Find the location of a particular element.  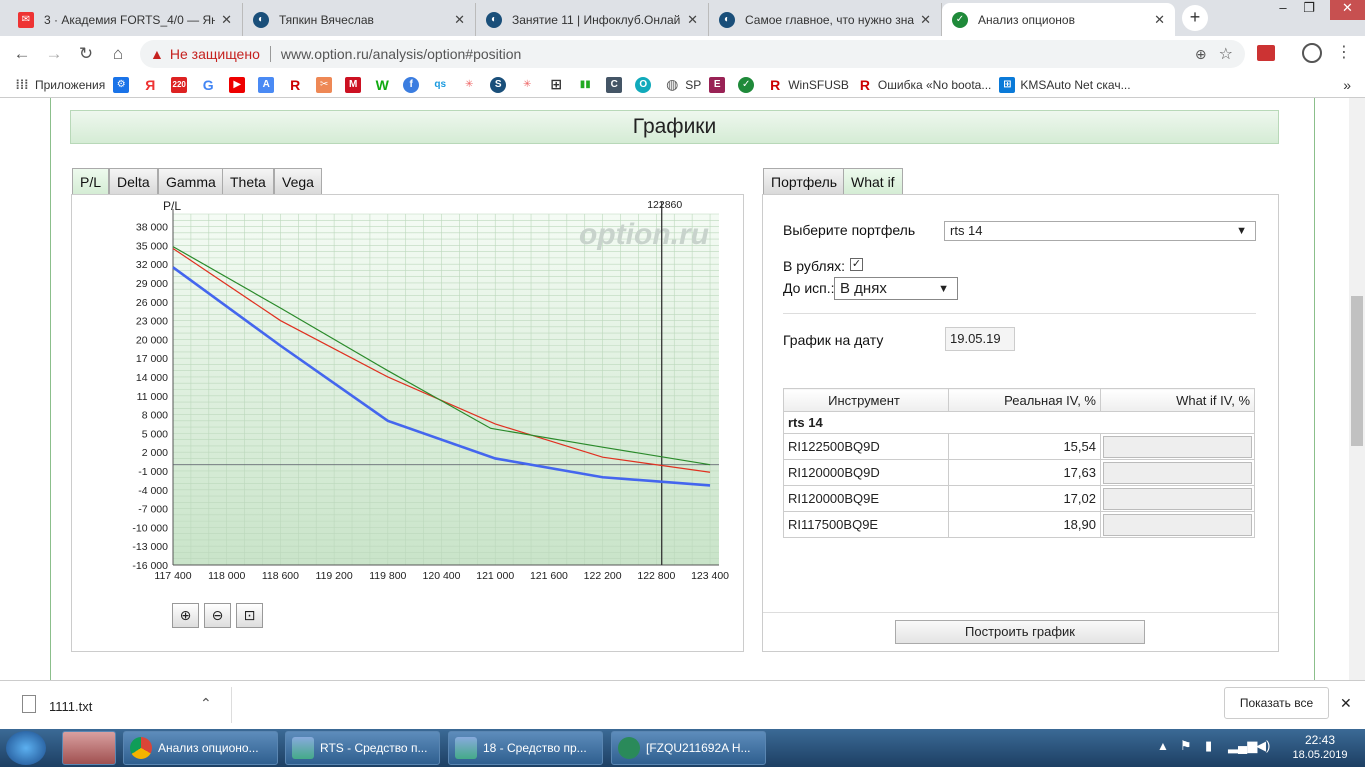

bookmark-check: ✓ is located at coordinates (748, 84).